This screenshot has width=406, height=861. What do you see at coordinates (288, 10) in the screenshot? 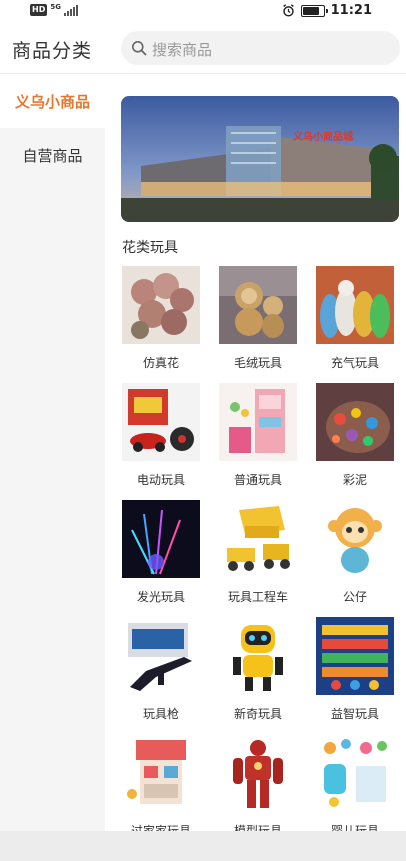
I see `alarm-icon` at bounding box center [288, 10].